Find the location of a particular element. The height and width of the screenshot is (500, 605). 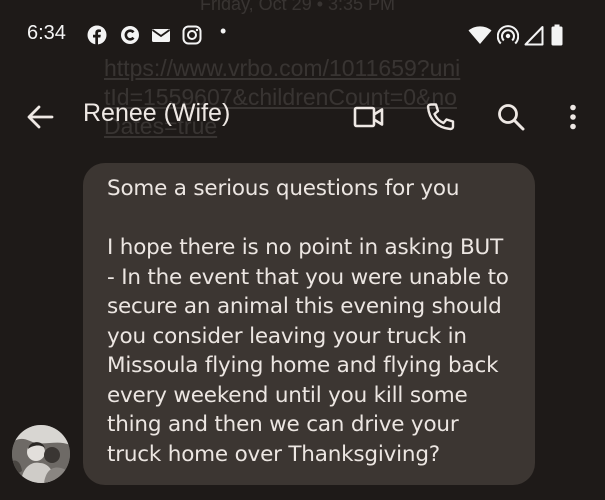

status-bar: 6:34 • is located at coordinates (302, 34).